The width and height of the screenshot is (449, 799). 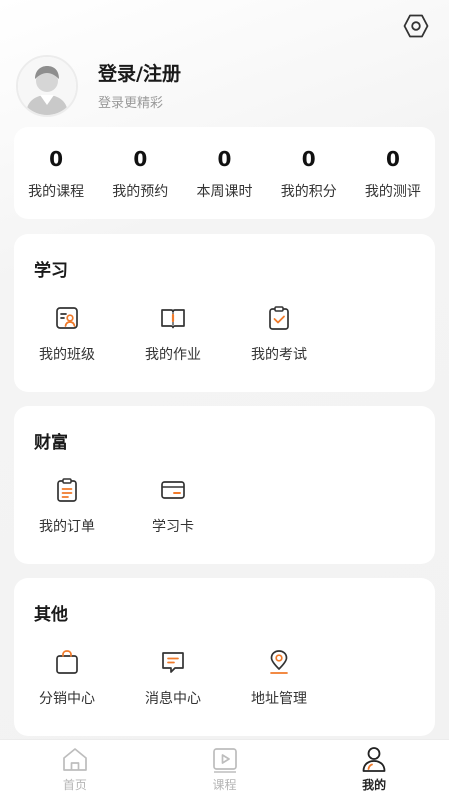 What do you see at coordinates (67, 506) in the screenshot?
I see `my-orders-item: 我的订单` at bounding box center [67, 506].